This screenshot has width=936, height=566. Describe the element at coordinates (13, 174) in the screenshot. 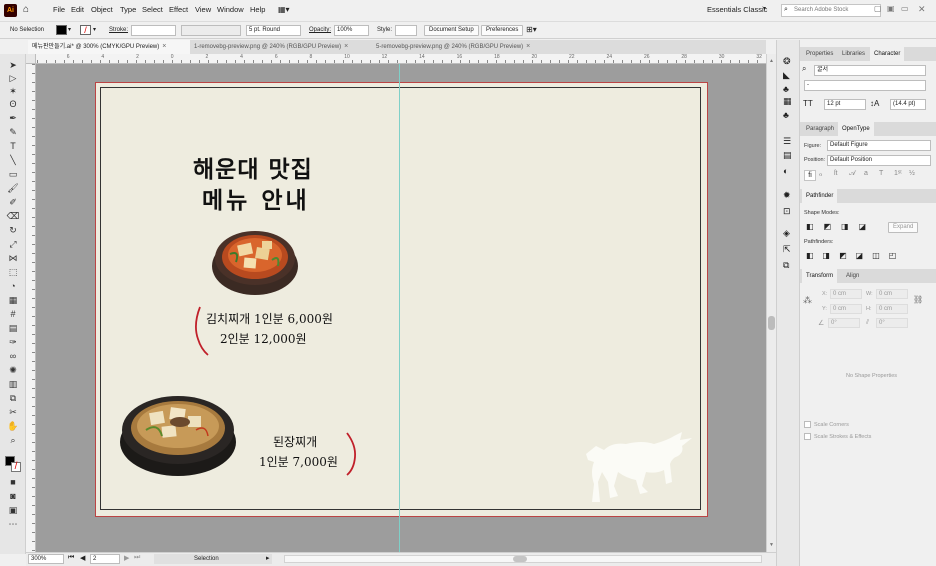

I see `rectangle-tool-icon: ▭` at that location.